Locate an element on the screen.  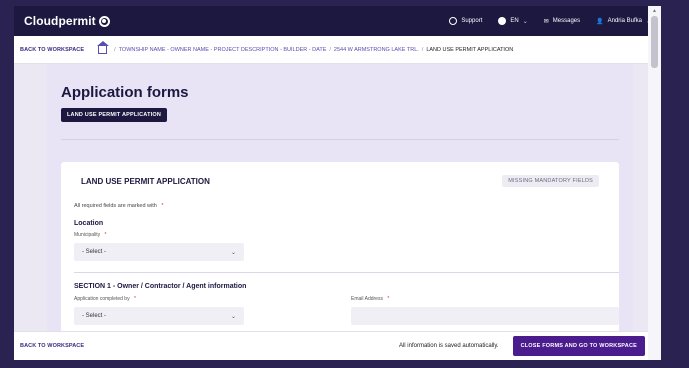
breadcrumb-address-link: 2544 W ARMSTRONG LAKE TRL. is located at coordinates (376, 50).